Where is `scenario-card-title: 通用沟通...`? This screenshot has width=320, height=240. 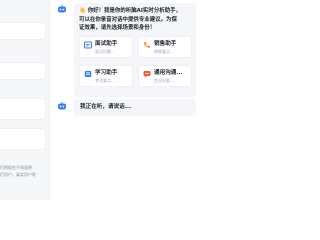
scenario-card-title: 通用沟通... is located at coordinates (168, 73).